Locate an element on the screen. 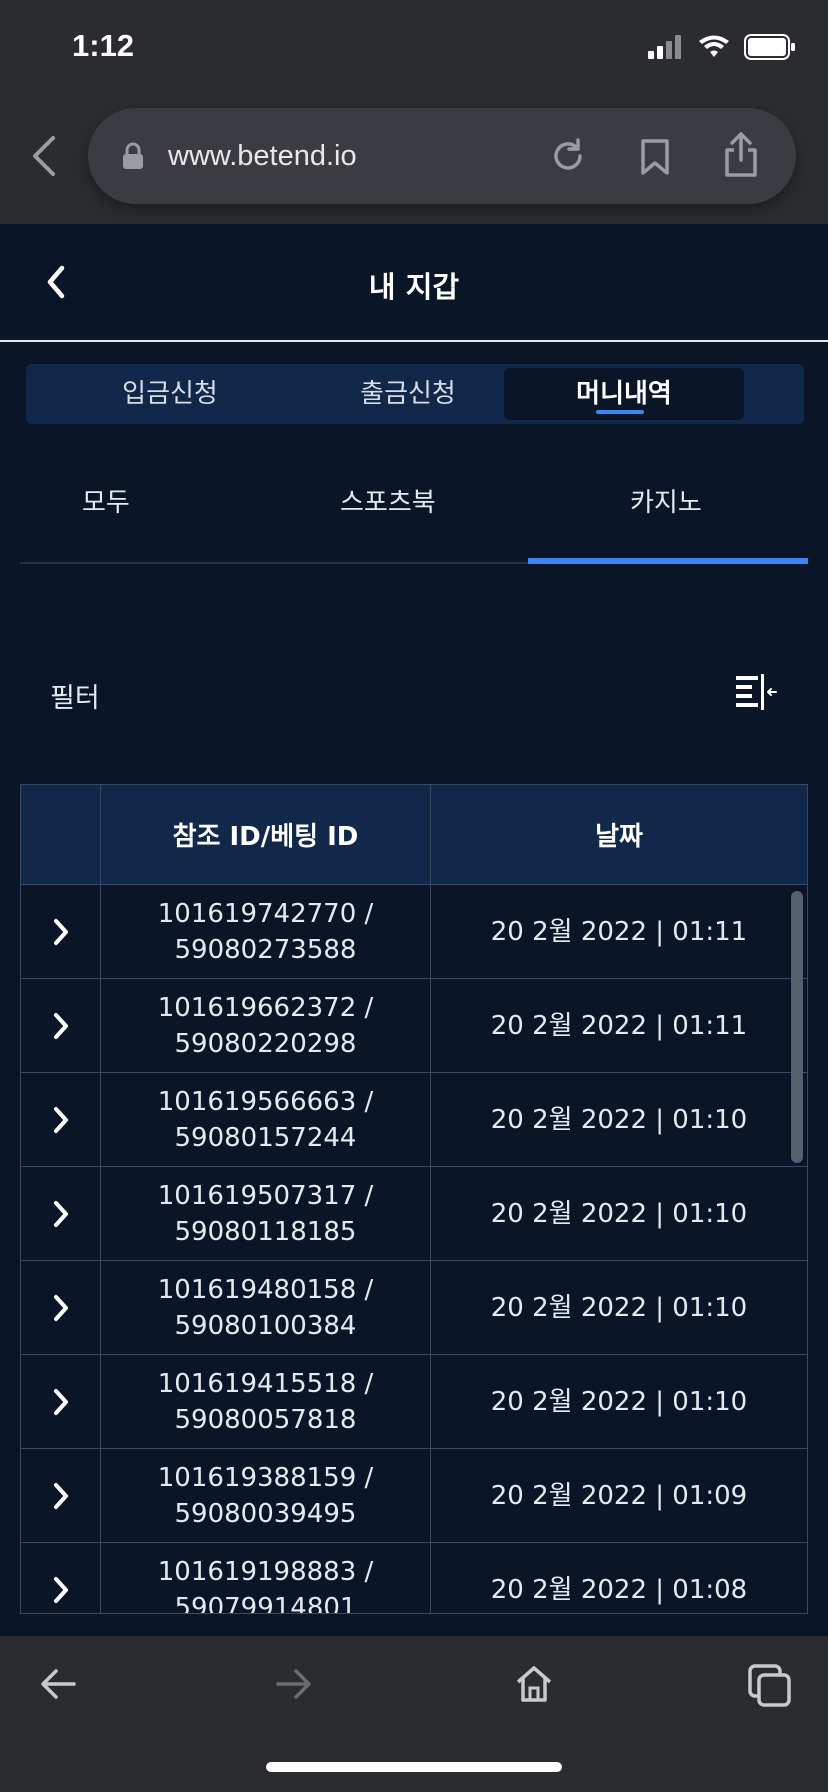 This screenshot has height=1792, width=828. bookmark-icon is located at coordinates (655, 157).